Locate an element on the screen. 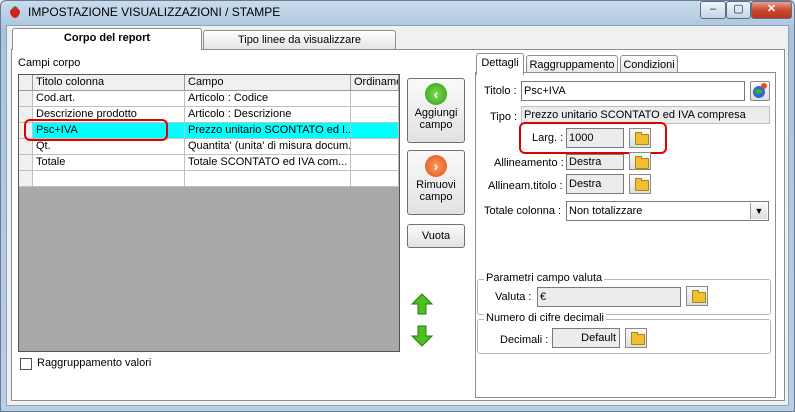 The image size is (795, 412). chevron-down-icon: ▼ is located at coordinates (758, 211).